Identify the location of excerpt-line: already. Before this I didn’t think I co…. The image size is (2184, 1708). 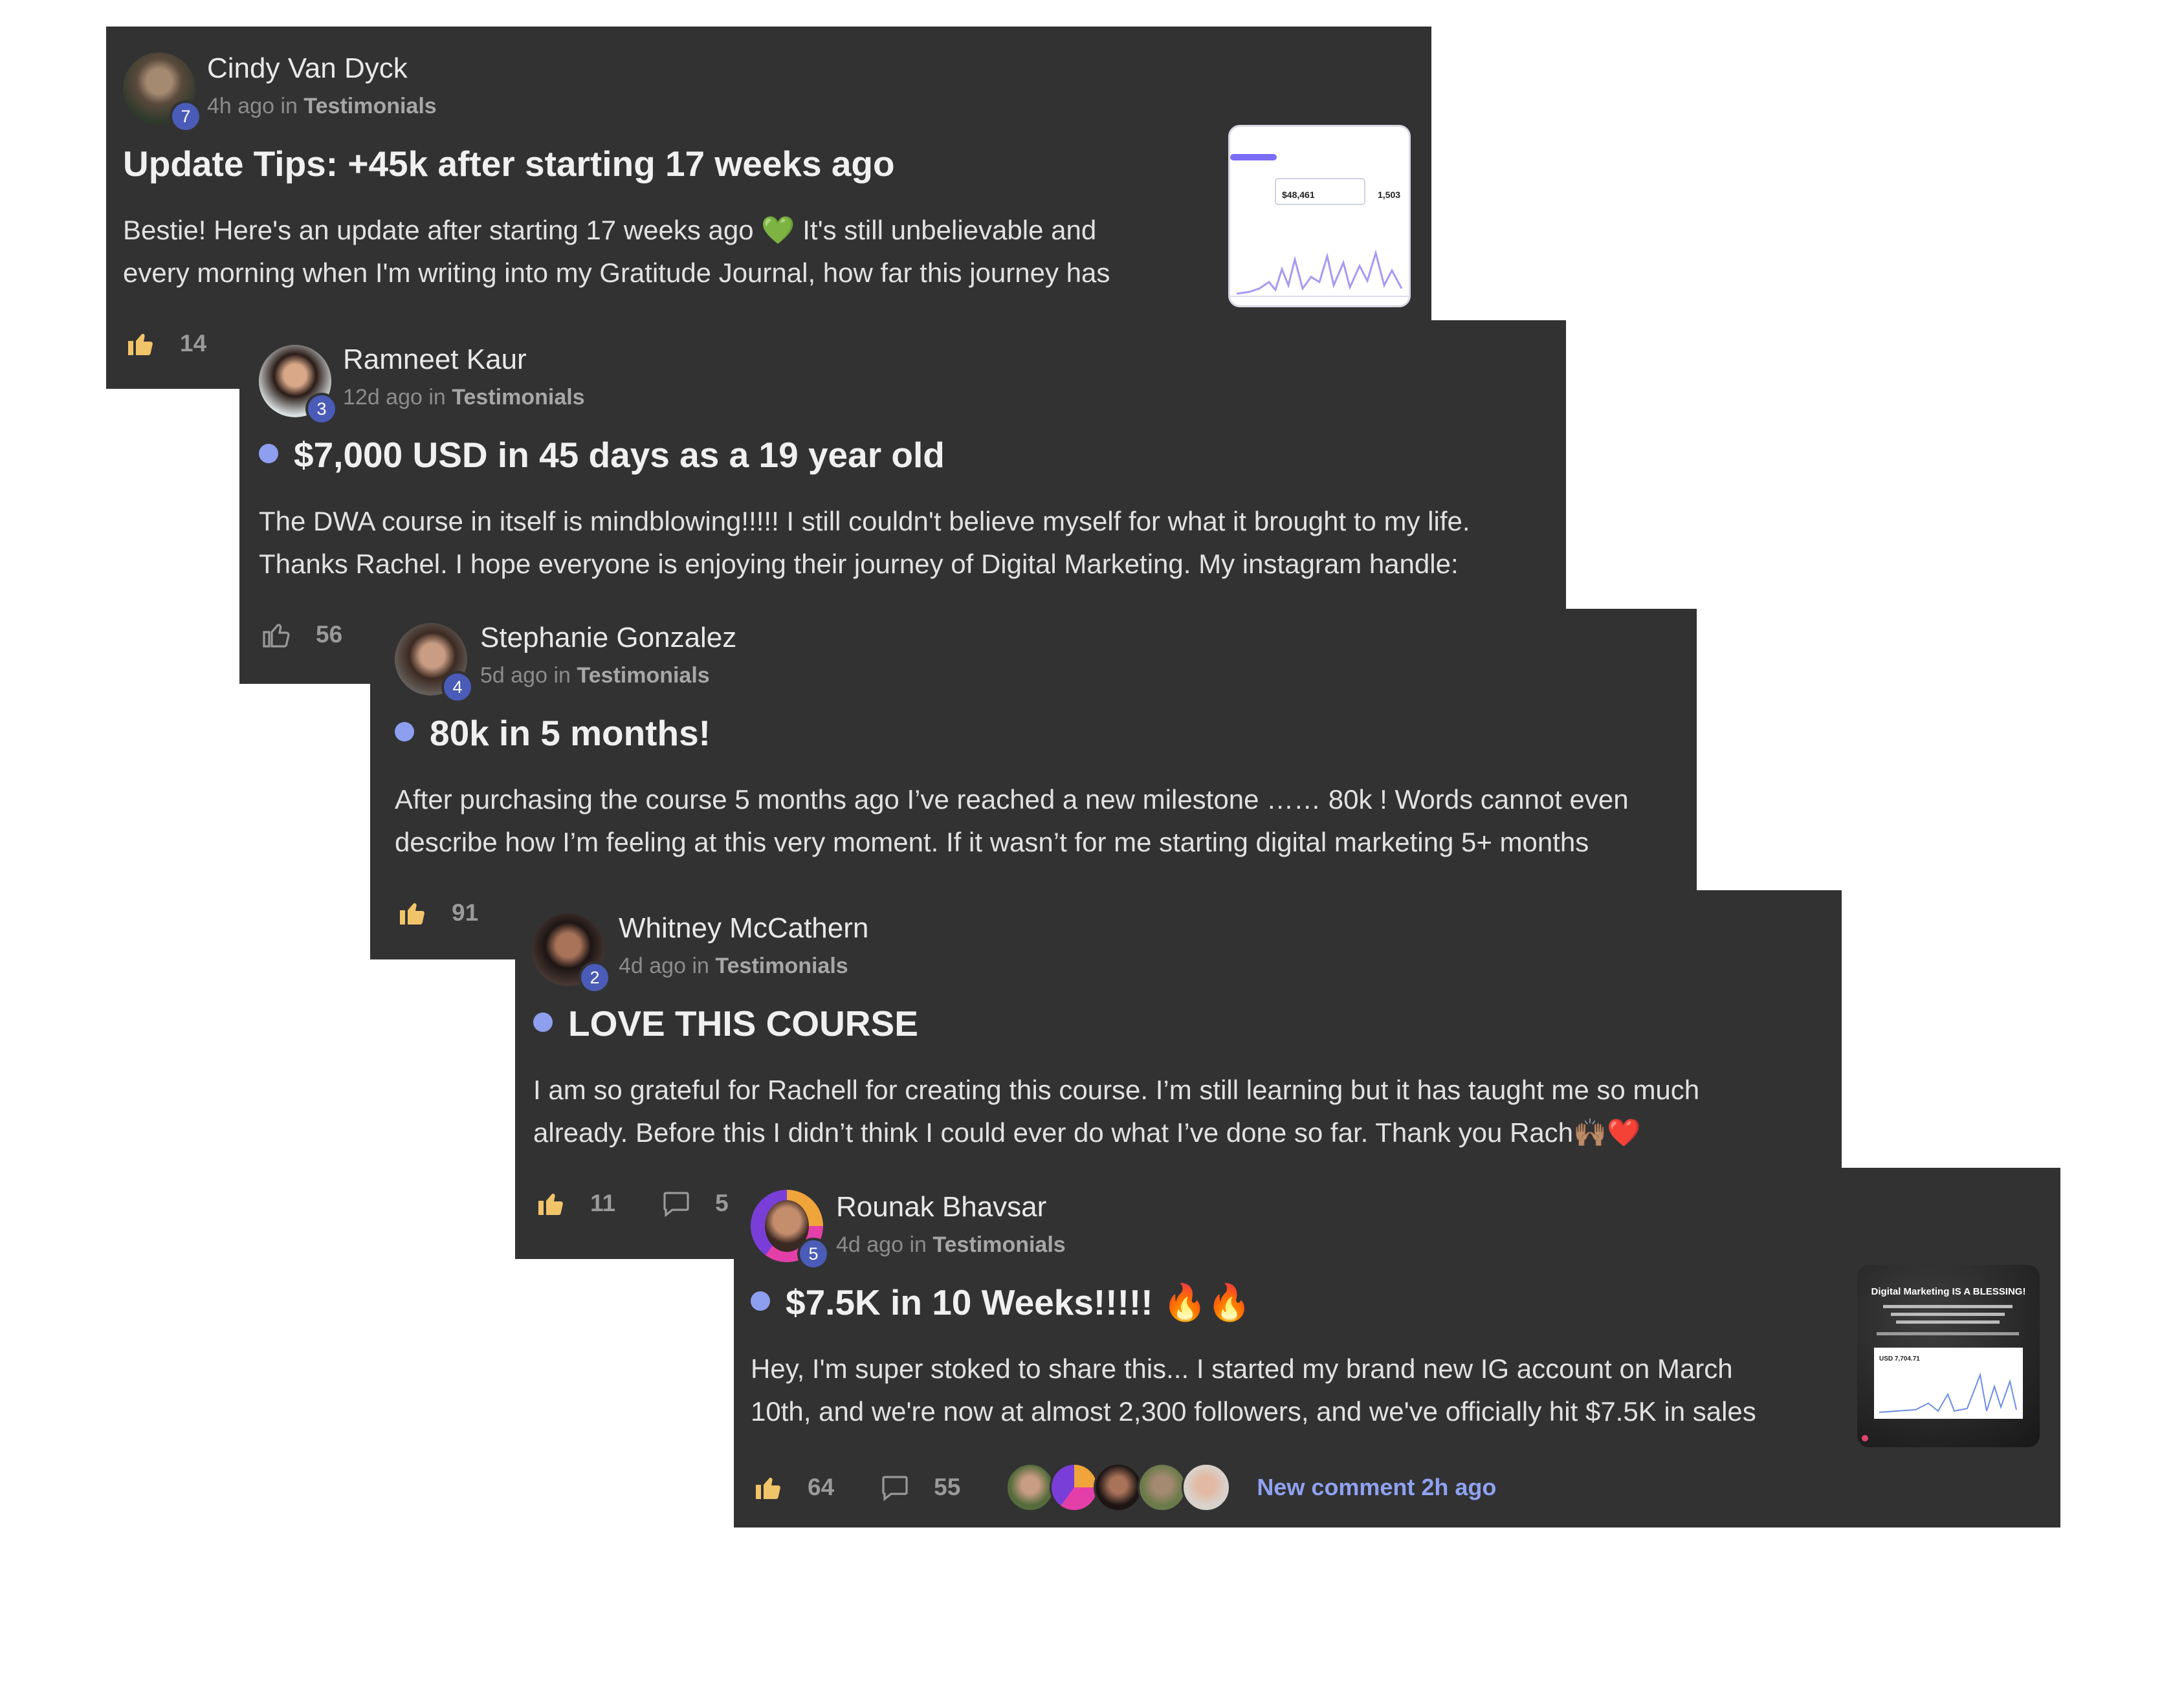
(1087, 1132).